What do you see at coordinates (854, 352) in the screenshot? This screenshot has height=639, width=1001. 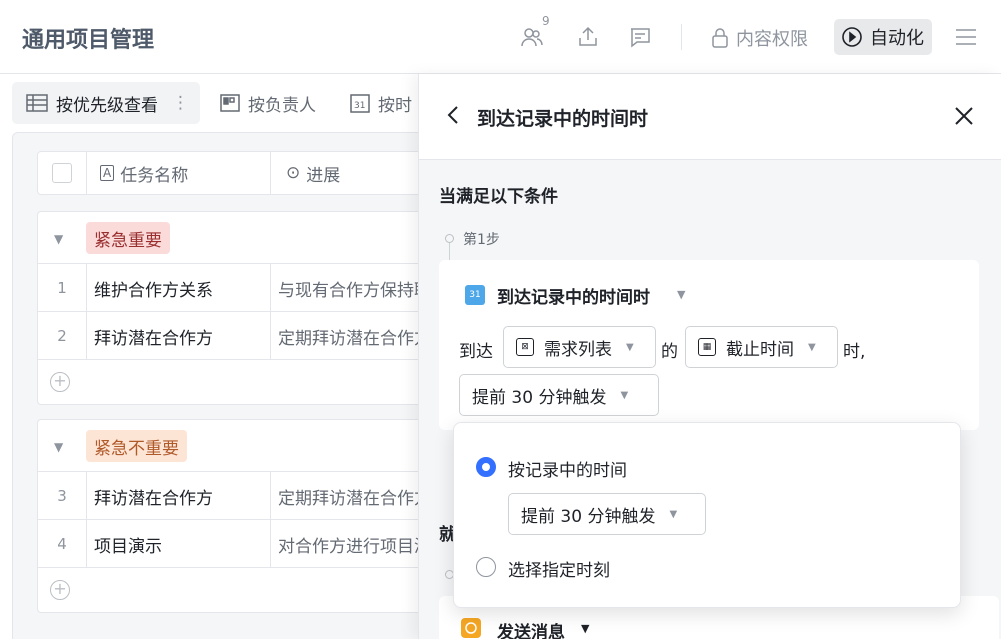 I see `time-suffix-label: 时,` at bounding box center [854, 352].